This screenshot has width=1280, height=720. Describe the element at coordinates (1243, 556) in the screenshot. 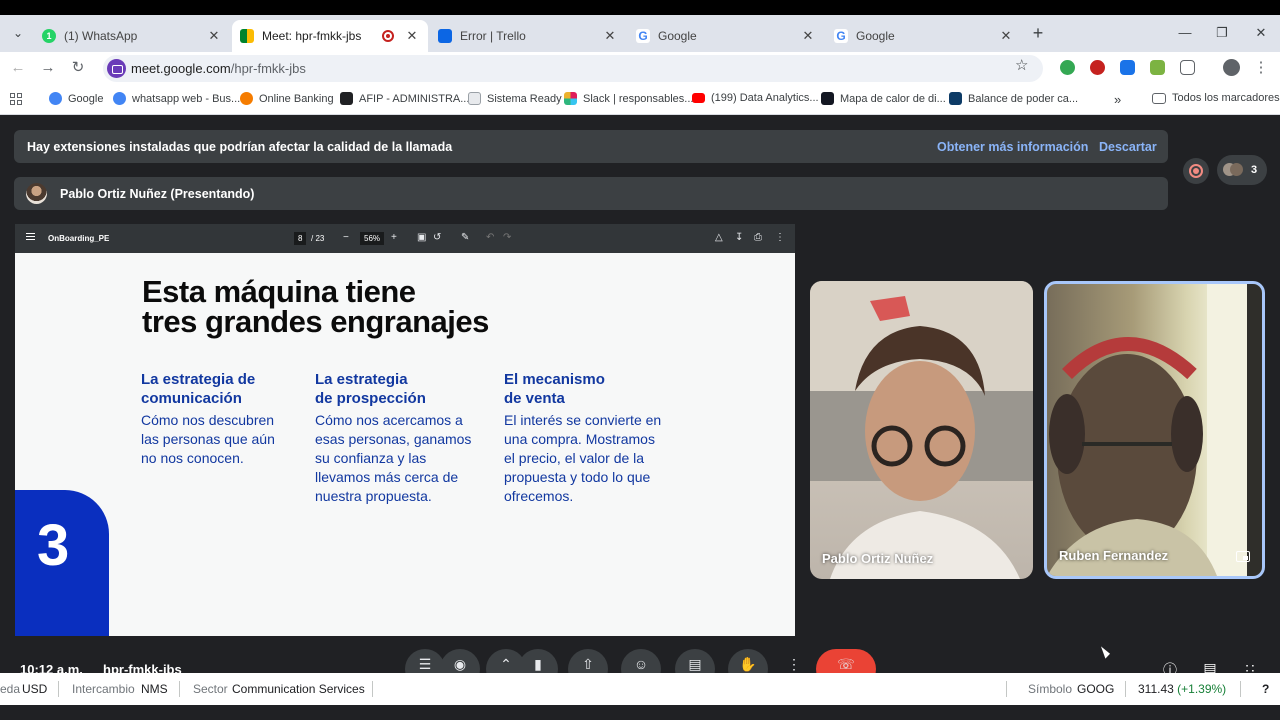

I see `picture-in-picture-icon` at that location.